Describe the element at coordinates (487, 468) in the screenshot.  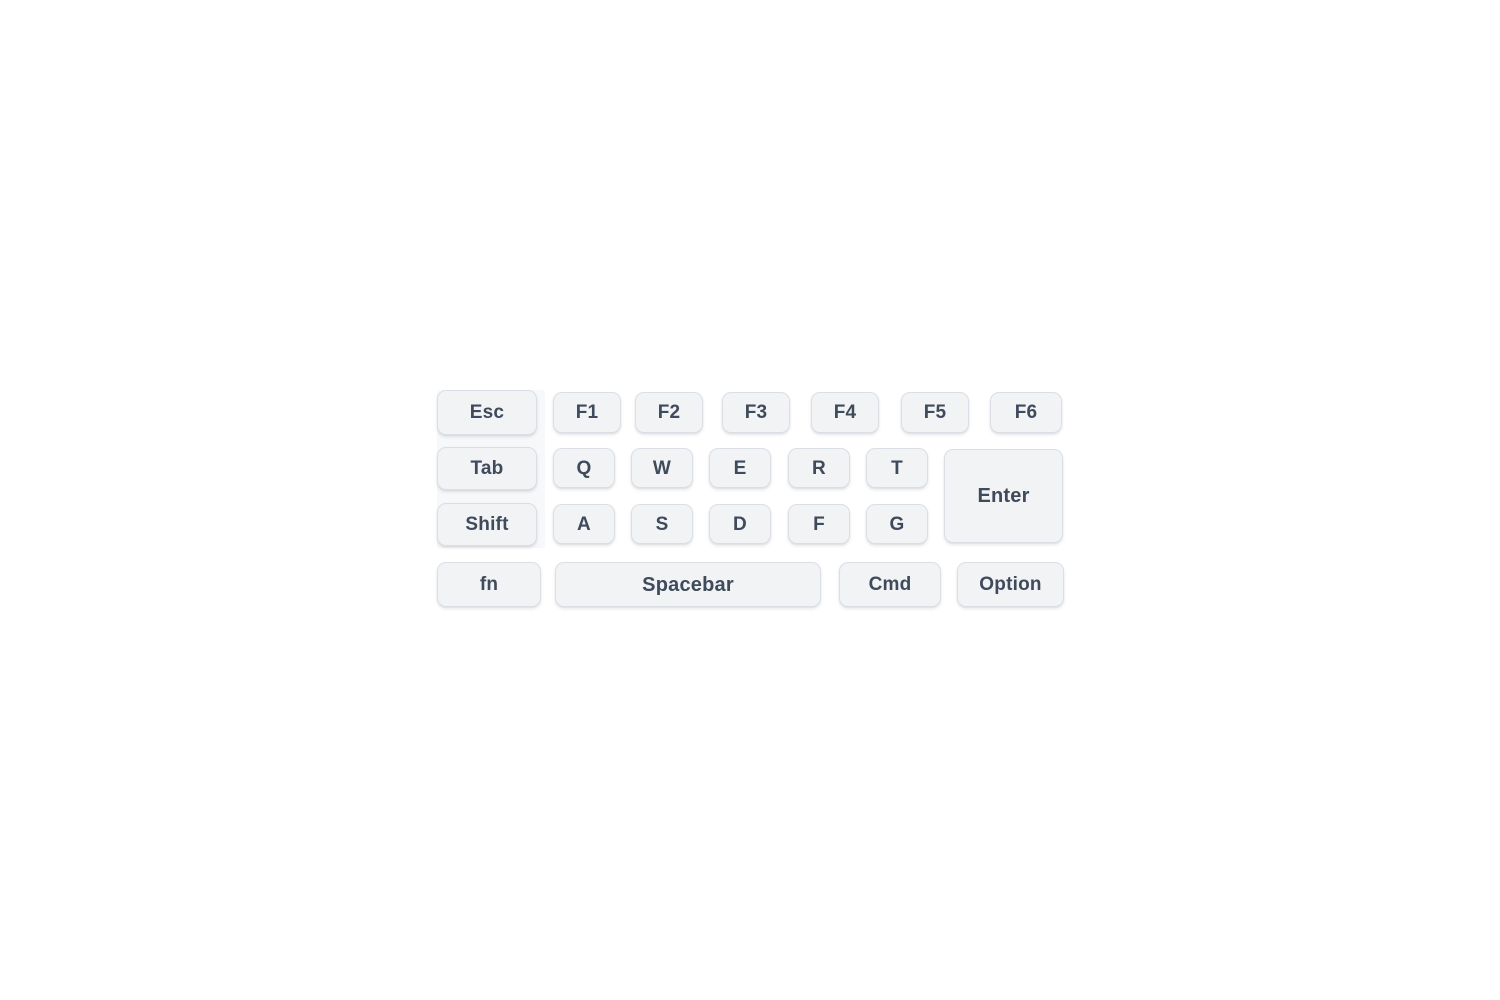
I see `key-tab: Tab` at that location.